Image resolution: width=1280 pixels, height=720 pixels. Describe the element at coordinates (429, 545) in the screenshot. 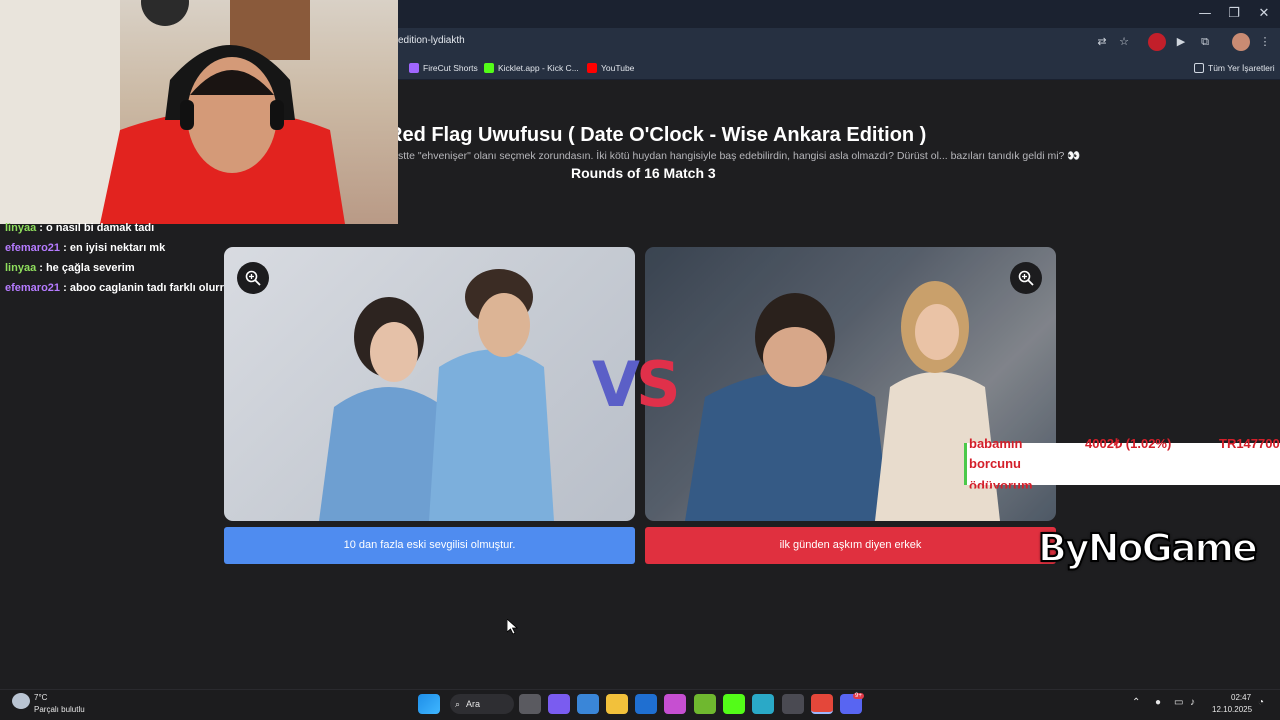

I see `left-option-button: 10 dan fazla eski sevgilisi olmuştur.` at that location.